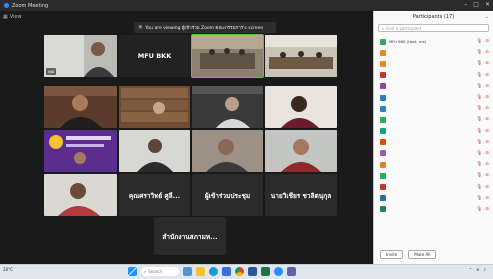  I want to click on zoom-app-icon, so click(278, 271).